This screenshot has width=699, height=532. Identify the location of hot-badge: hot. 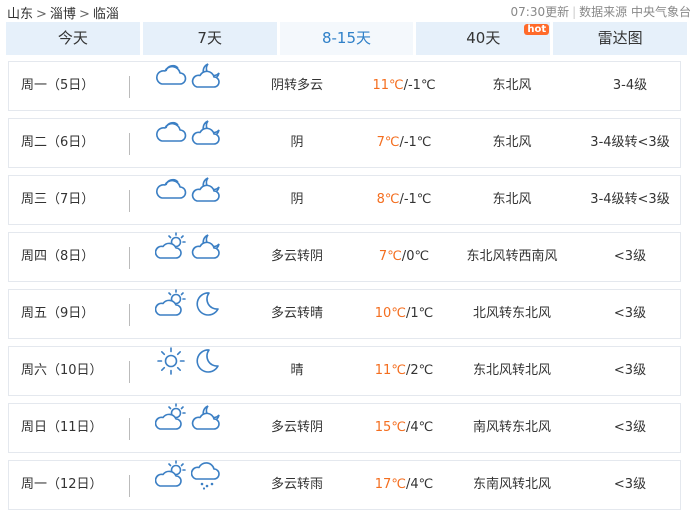
(537, 29).